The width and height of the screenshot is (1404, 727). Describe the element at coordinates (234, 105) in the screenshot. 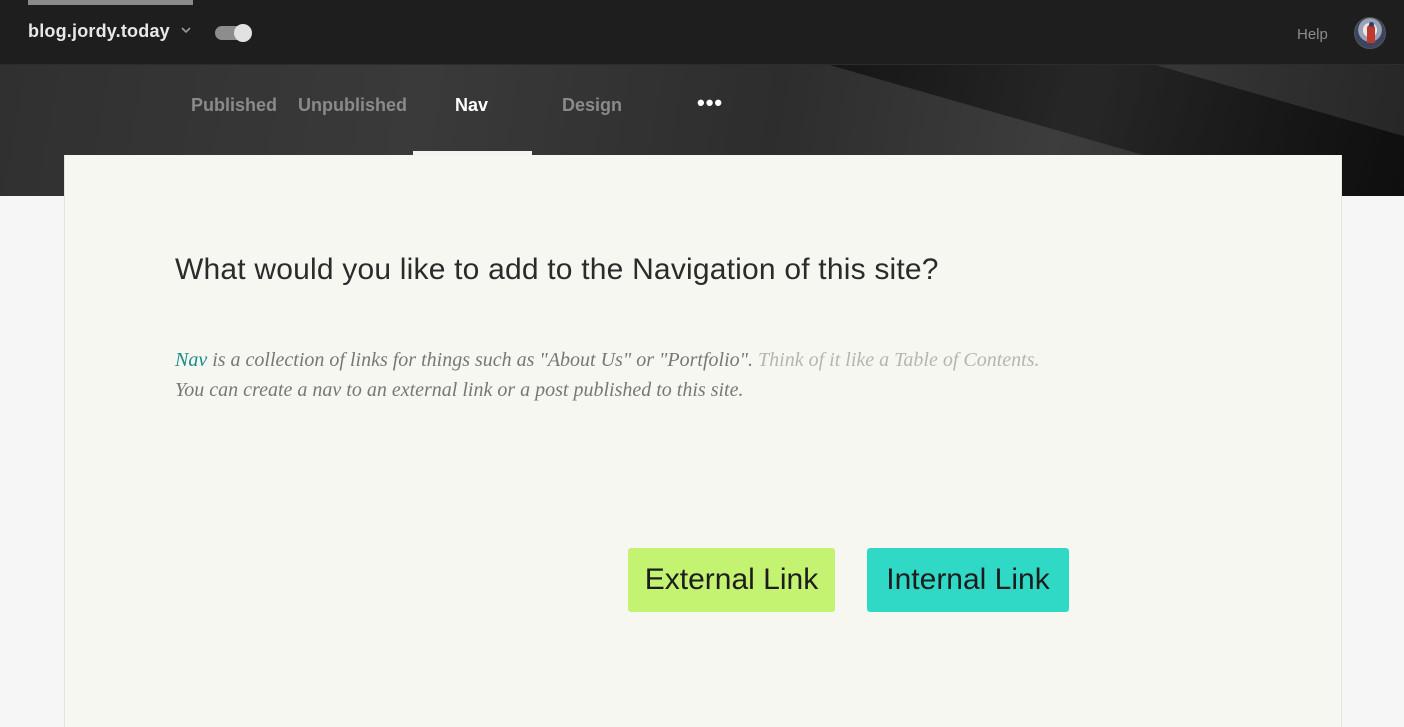

I see `tab-published: Published` at that location.